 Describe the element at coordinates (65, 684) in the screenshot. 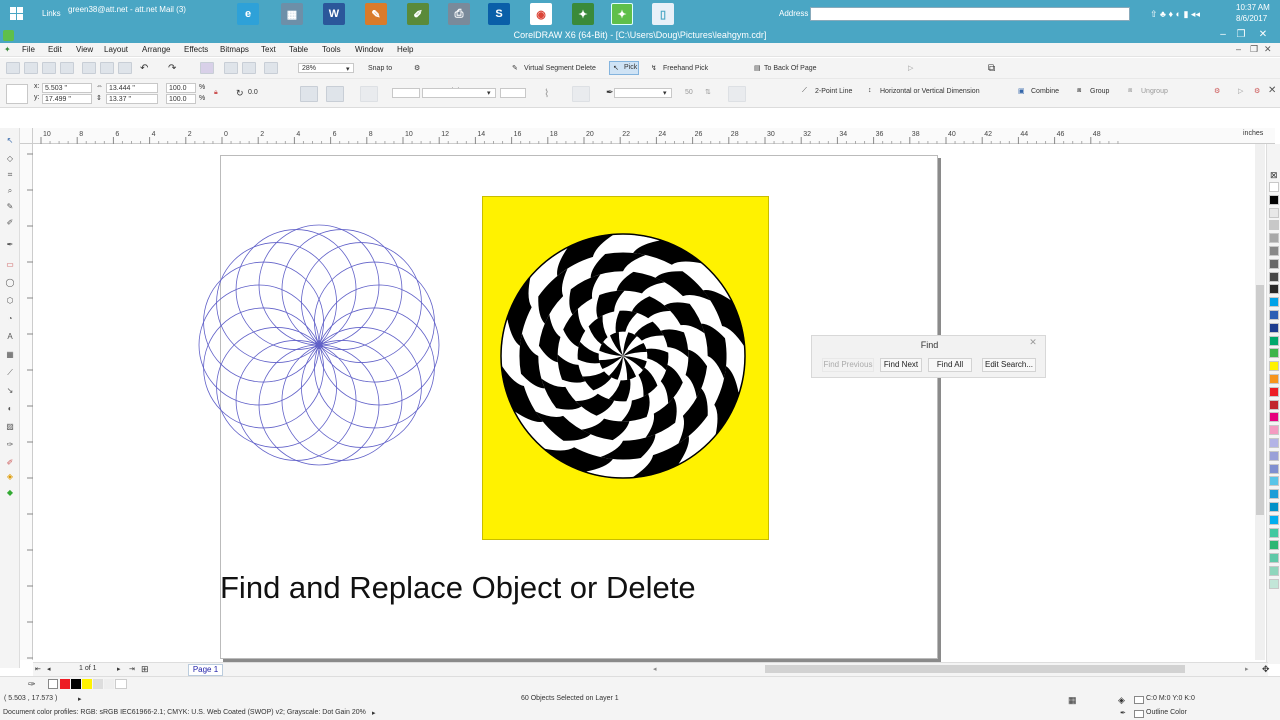

I see `document-palette-red-swatch` at that location.